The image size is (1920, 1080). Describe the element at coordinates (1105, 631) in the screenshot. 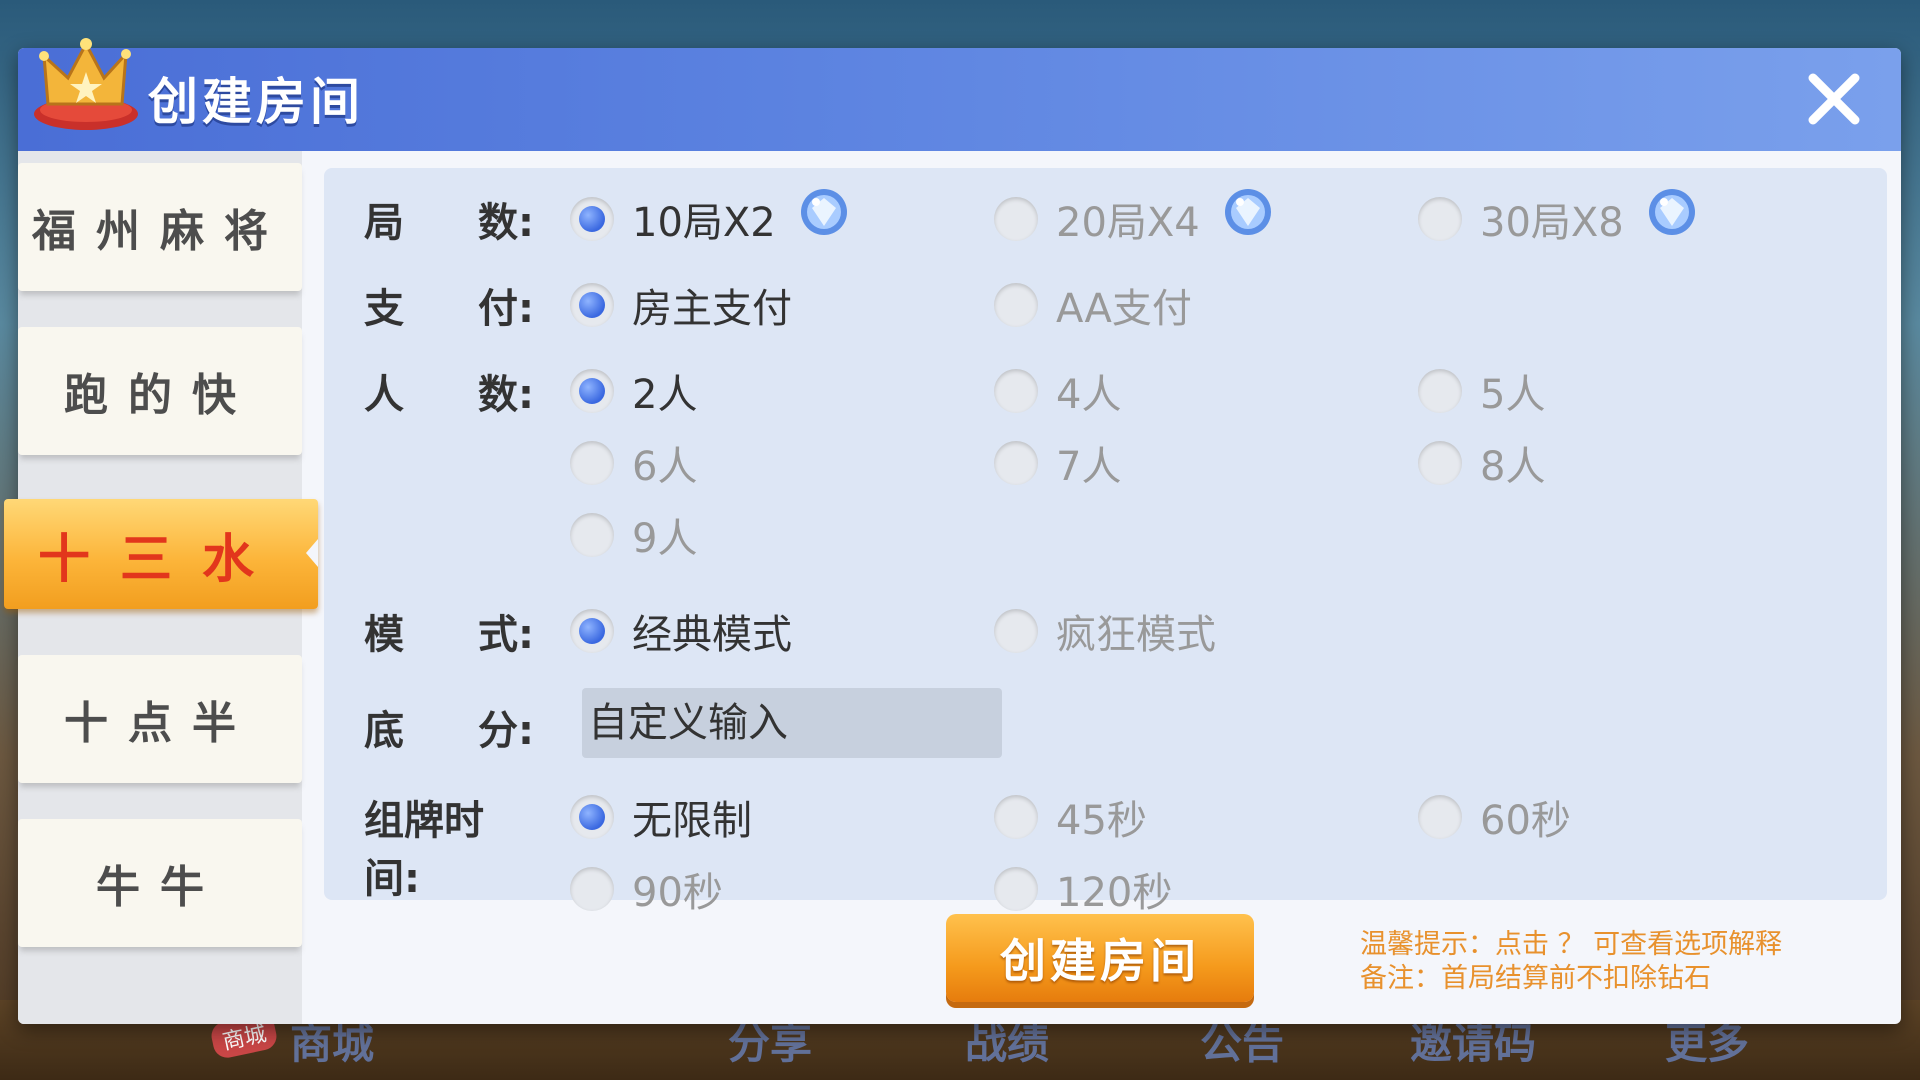

I see `mode-crazy: 疯狂模式` at that location.